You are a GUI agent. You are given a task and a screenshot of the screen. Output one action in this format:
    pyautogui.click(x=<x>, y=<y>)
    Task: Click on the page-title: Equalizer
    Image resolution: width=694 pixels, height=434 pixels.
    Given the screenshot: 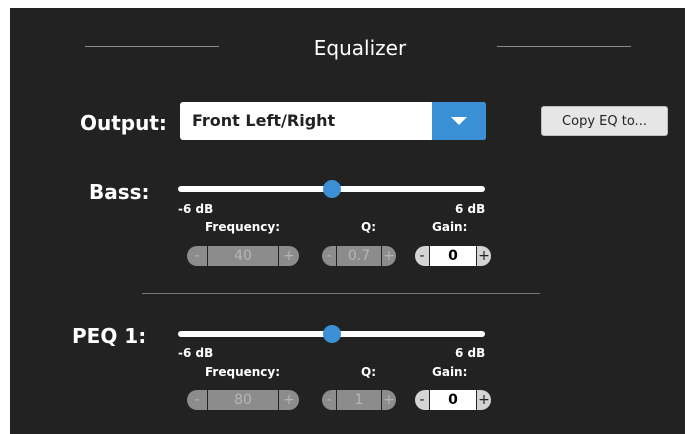 What is the action you would take?
    pyautogui.click(x=360, y=48)
    